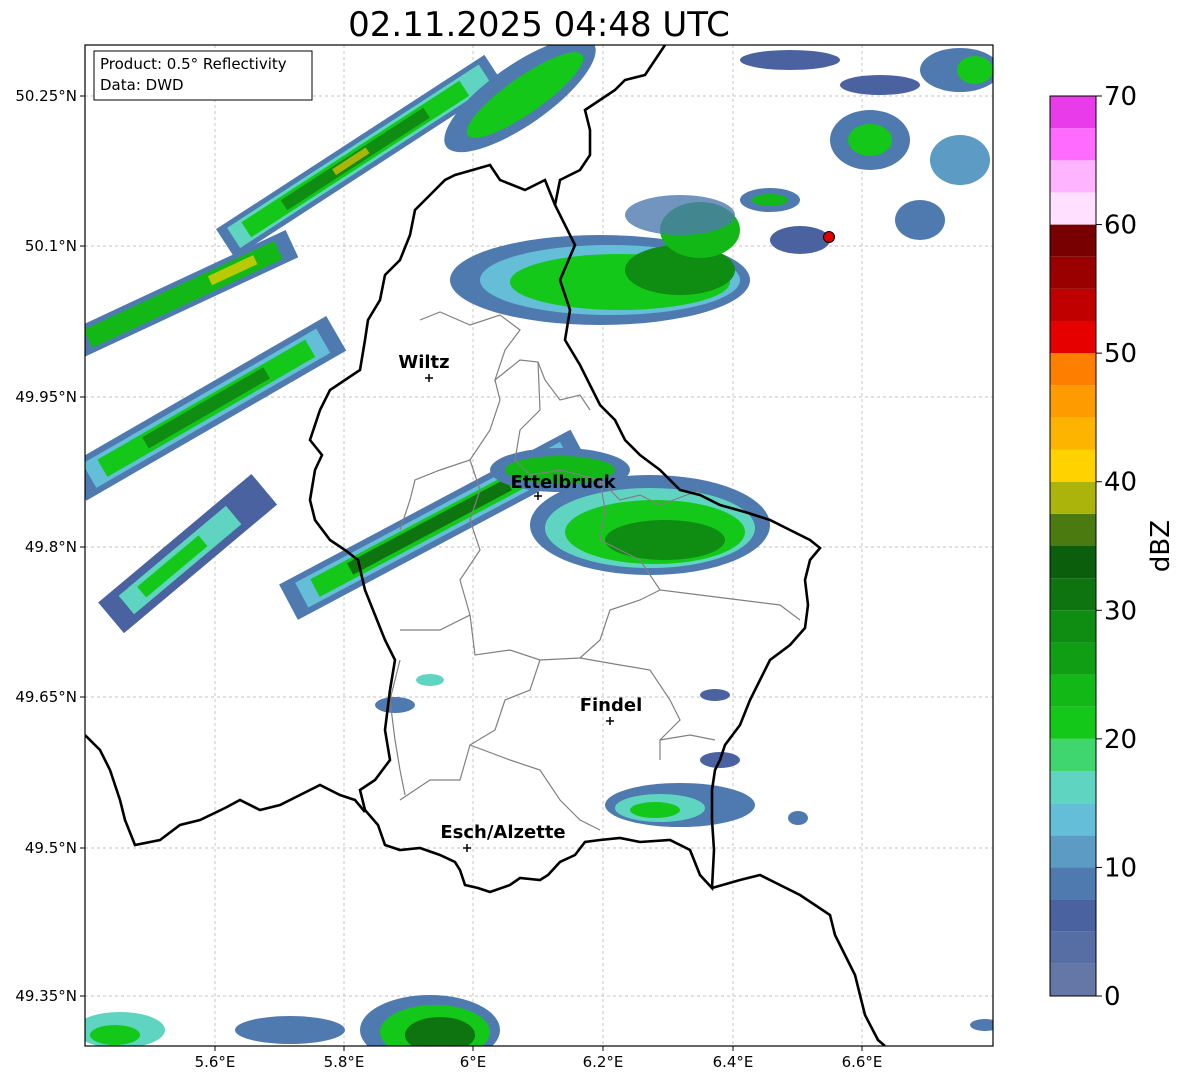  Describe the element at coordinates (142, 85) in the screenshot. I see `info-data-source: Data: DWD` at that location.